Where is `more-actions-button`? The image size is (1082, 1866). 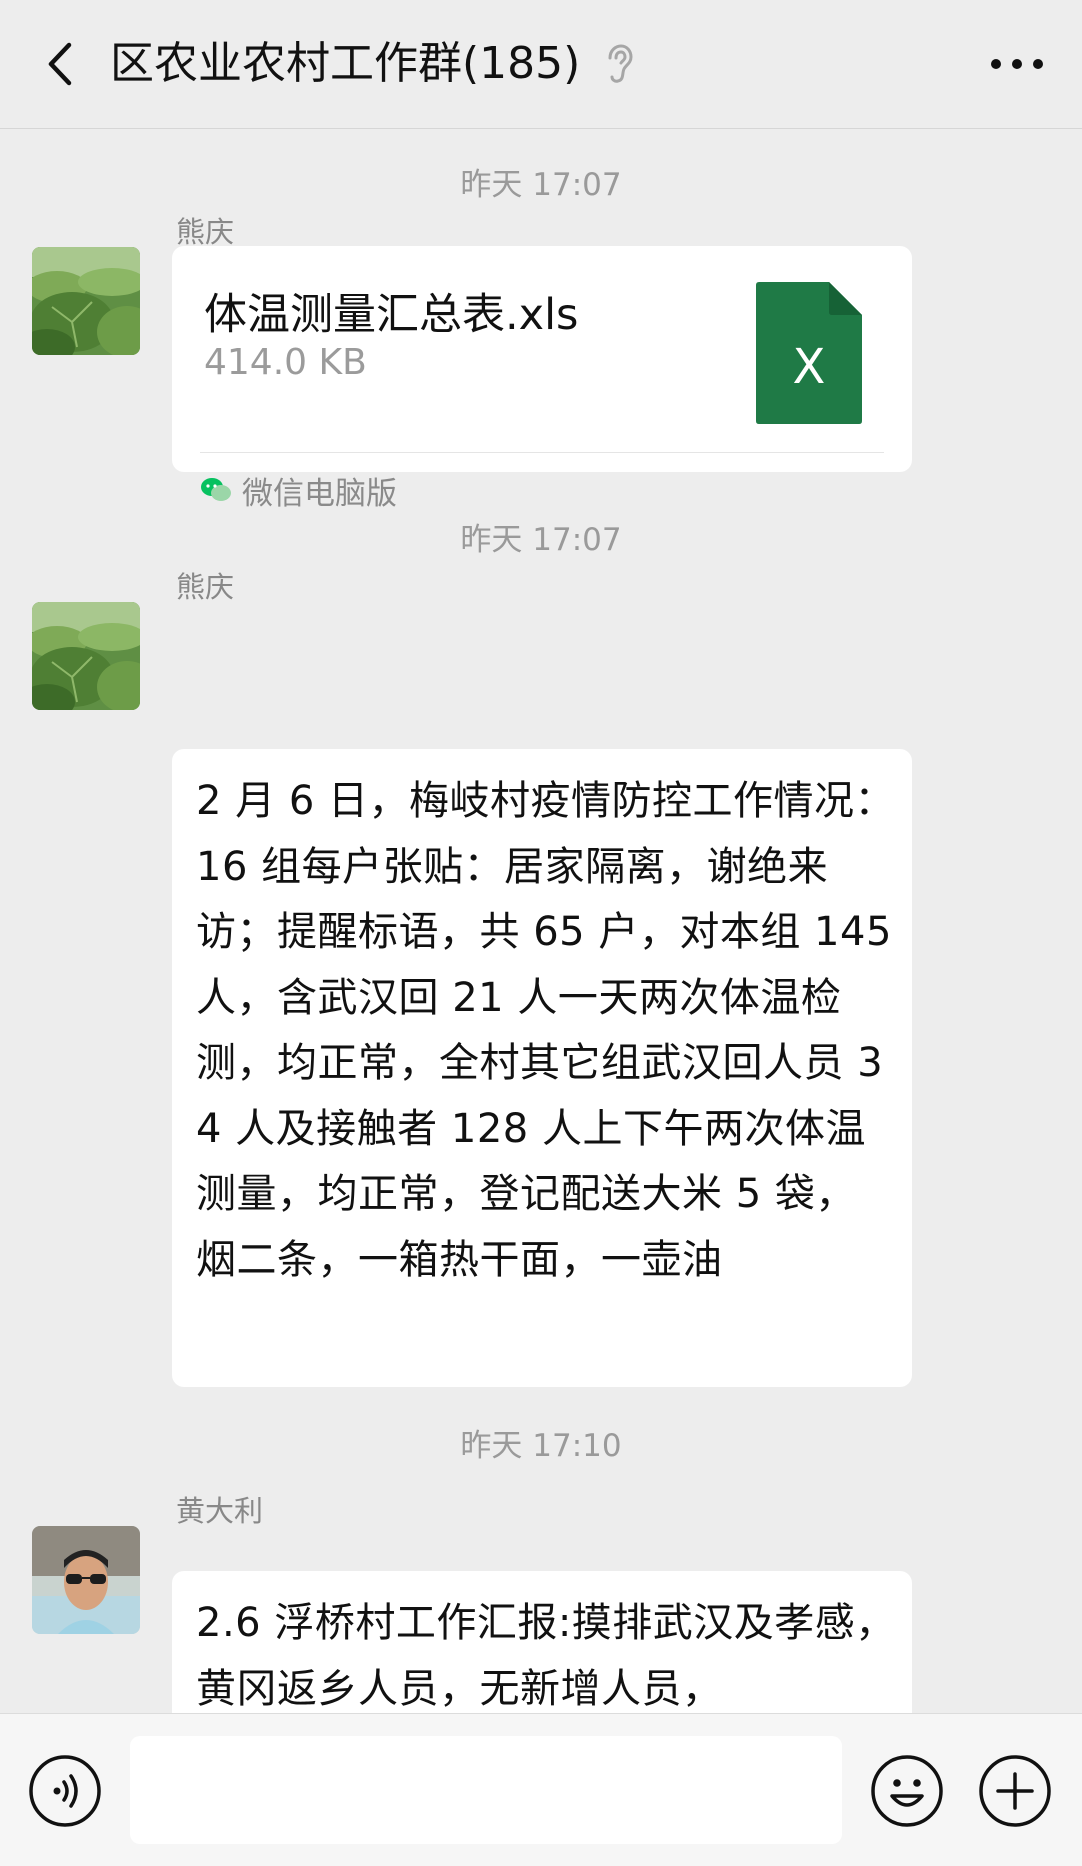
more-actions-button is located at coordinates (1015, 1791).